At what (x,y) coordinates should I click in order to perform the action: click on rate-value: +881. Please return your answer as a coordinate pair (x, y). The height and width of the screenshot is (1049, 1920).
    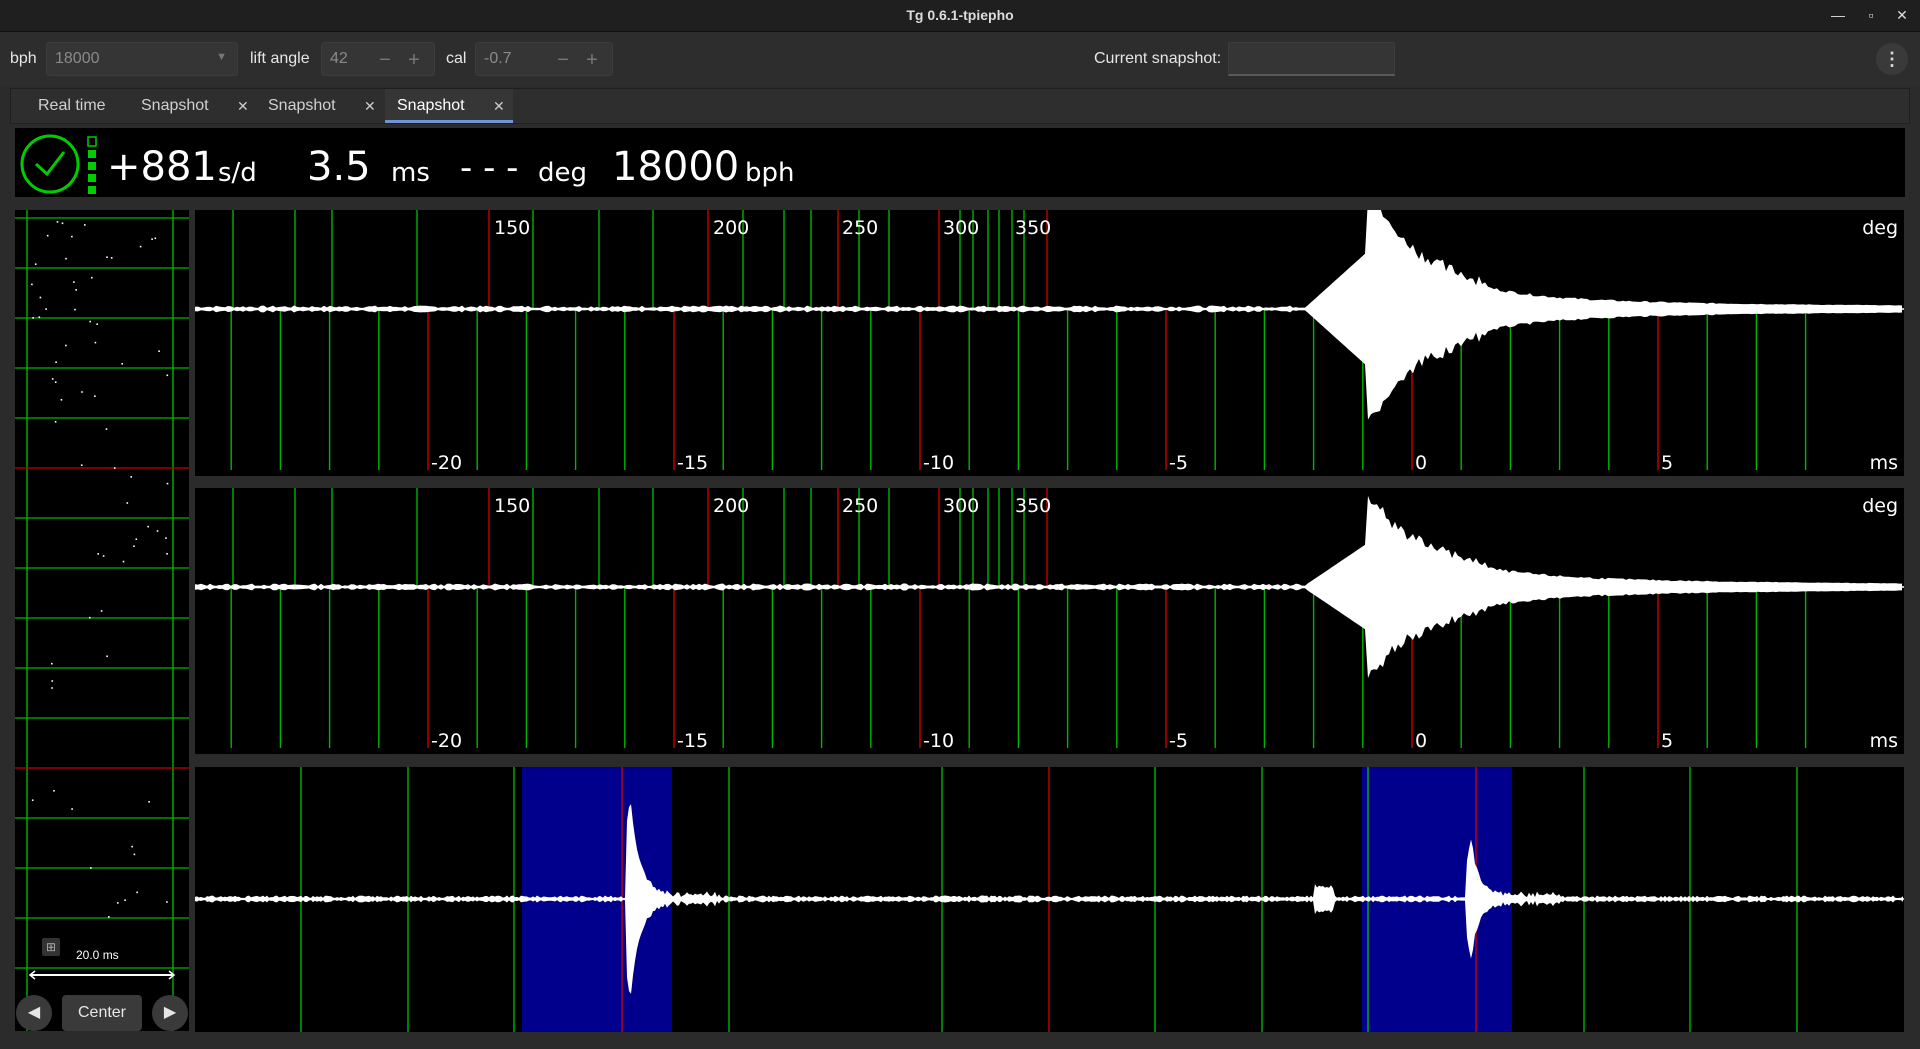
    Looking at the image, I should click on (162, 167).